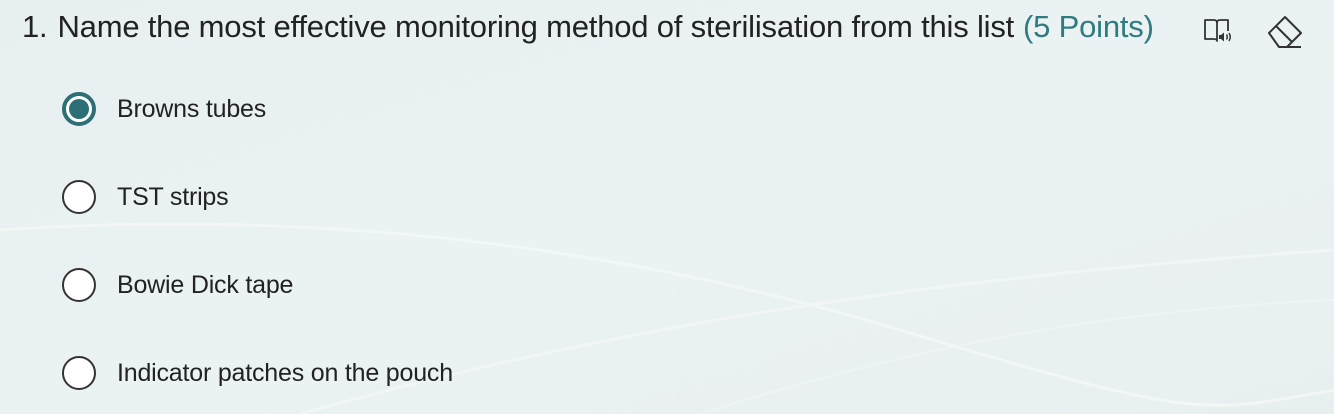 This screenshot has width=1334, height=414. I want to click on option-label: Bowie Dick tape, so click(205, 285).